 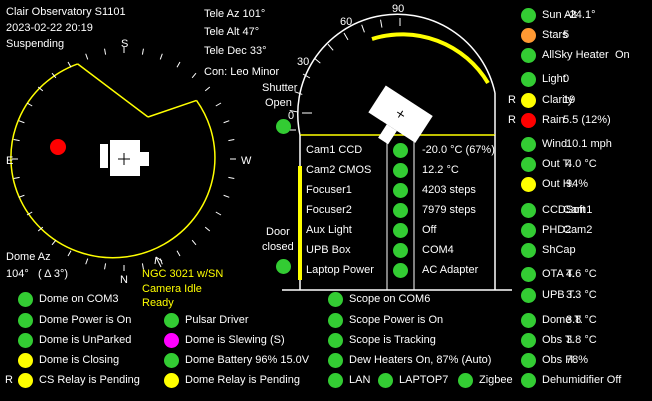 I want to click on camera-status: Camera Idle, so click(x=172, y=289).